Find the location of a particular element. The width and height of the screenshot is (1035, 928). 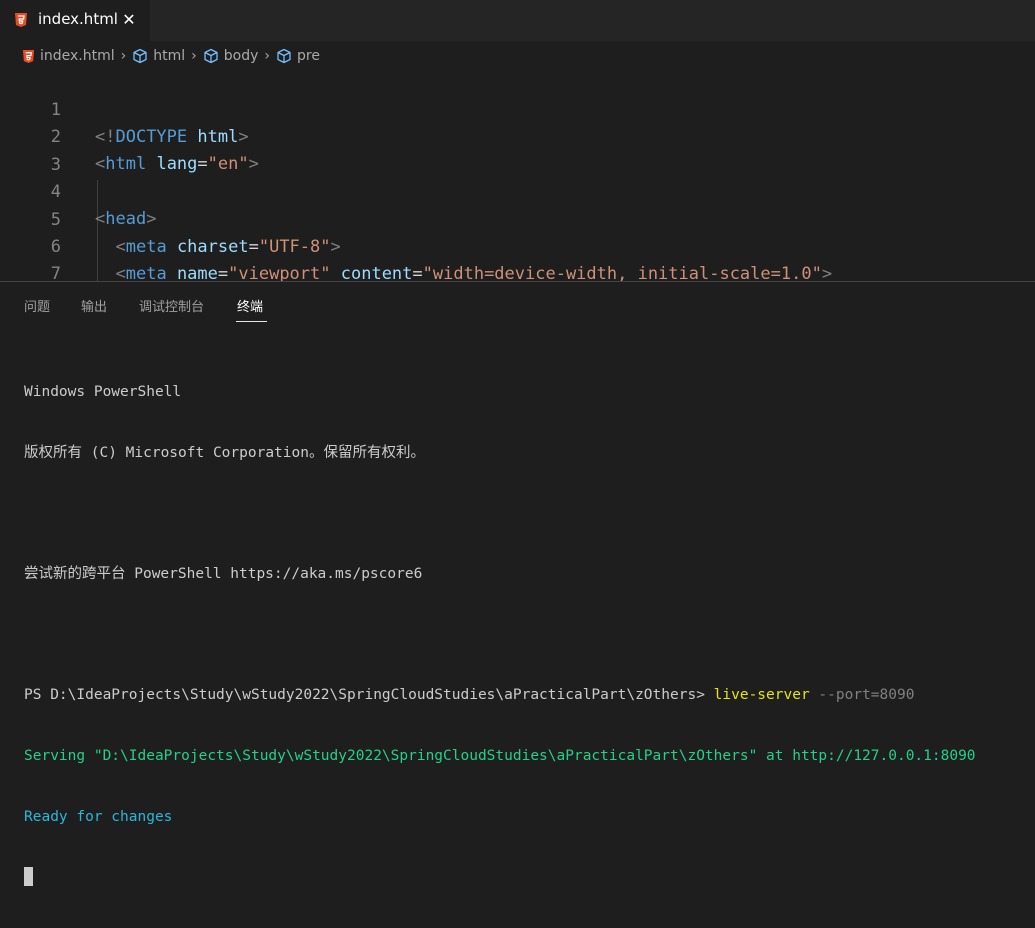

code-line: 1 <!DOCTYPE html> is located at coordinates (517, 108).